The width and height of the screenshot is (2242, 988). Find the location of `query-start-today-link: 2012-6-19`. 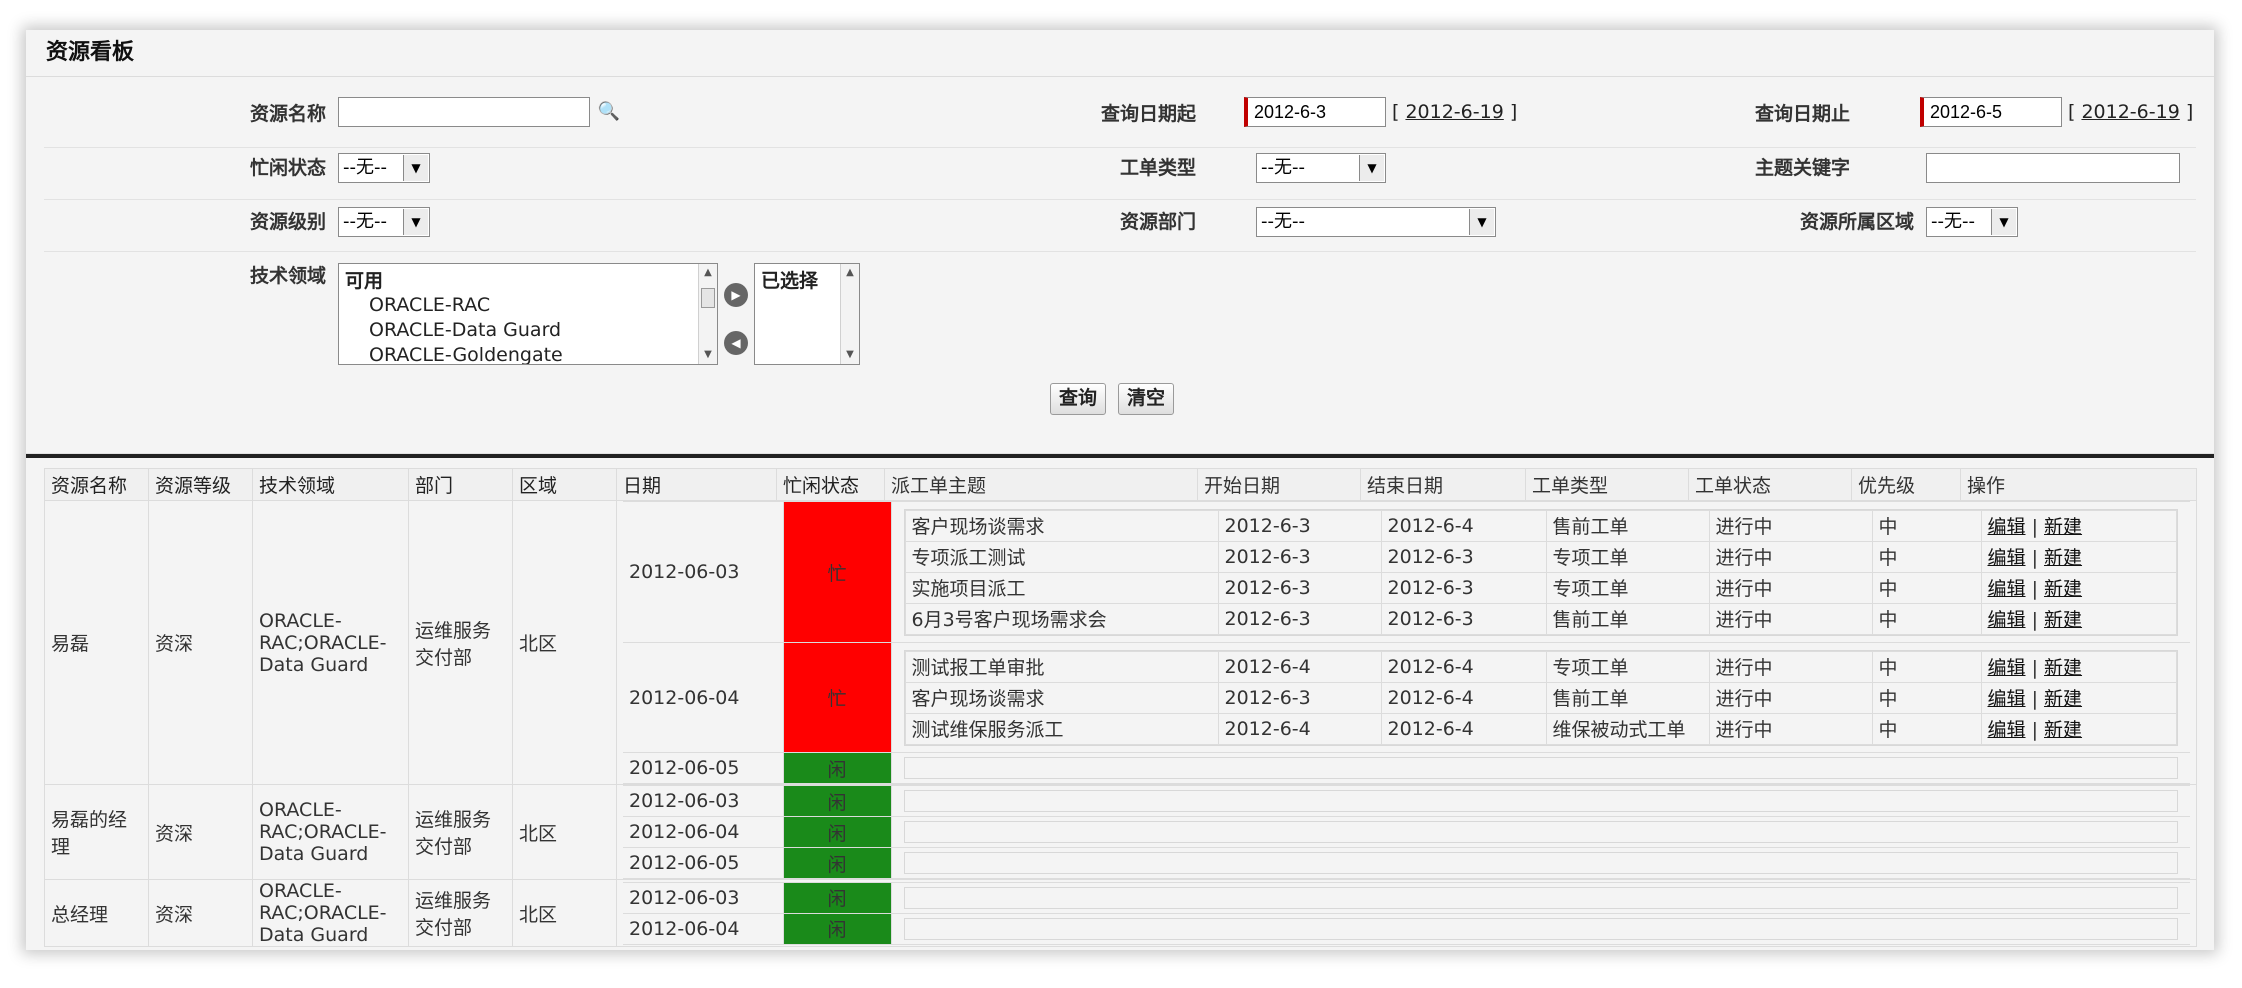

query-start-today-link: 2012-6-19 is located at coordinates (1454, 112).